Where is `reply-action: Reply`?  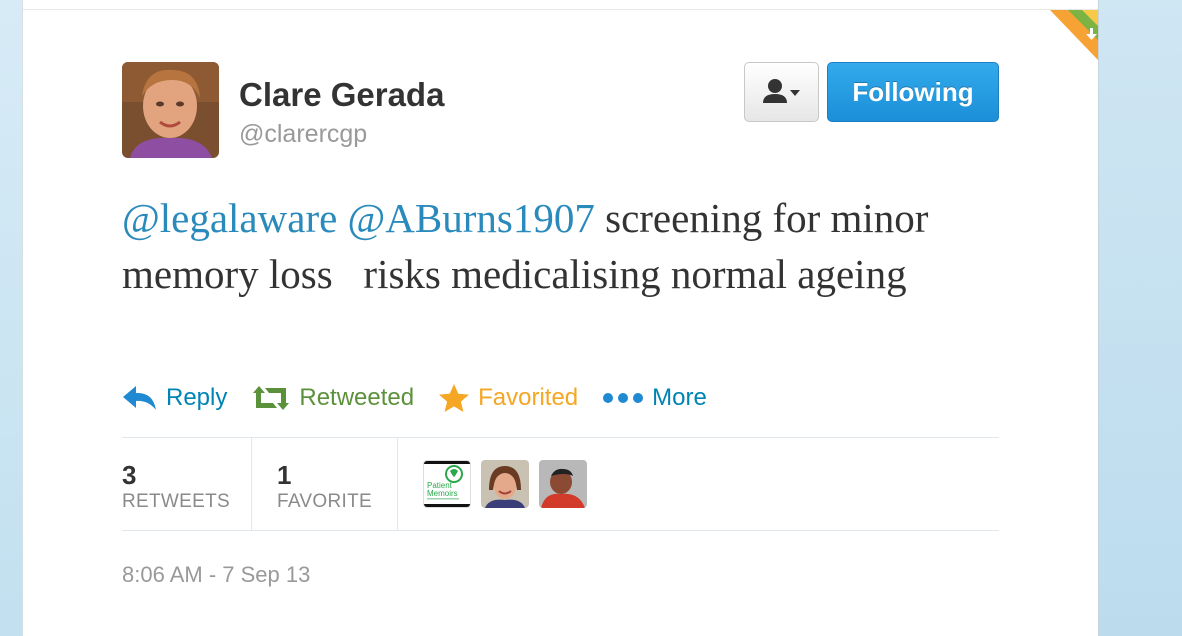
reply-action: Reply is located at coordinates (174, 398).